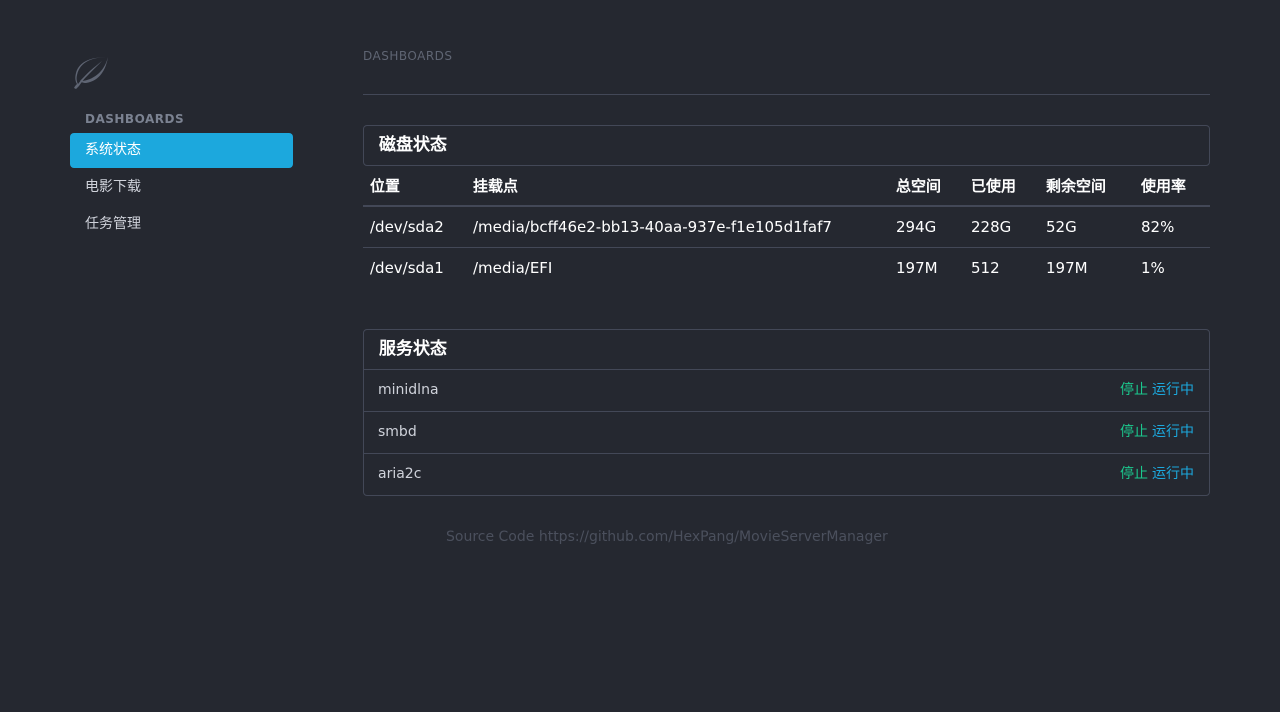 The width and height of the screenshot is (1280, 712). I want to click on sidebar-heading: DASHBOARDS, so click(135, 119).